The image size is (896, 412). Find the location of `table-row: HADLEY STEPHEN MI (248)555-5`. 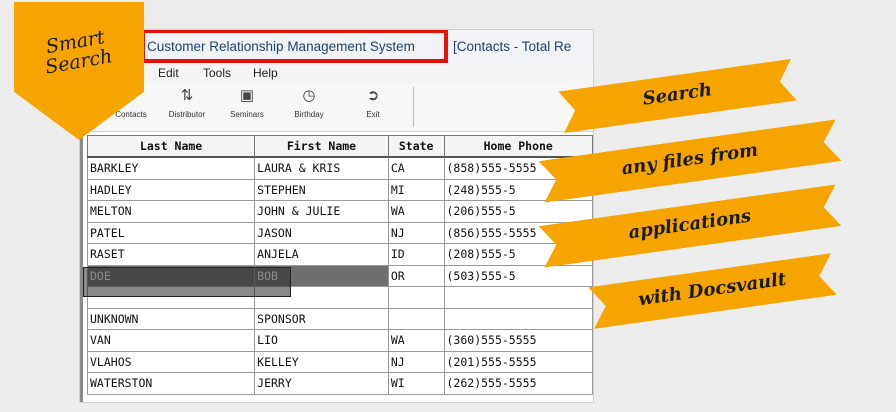

table-row: HADLEY STEPHEN MI (248)555-5 is located at coordinates (339, 189).